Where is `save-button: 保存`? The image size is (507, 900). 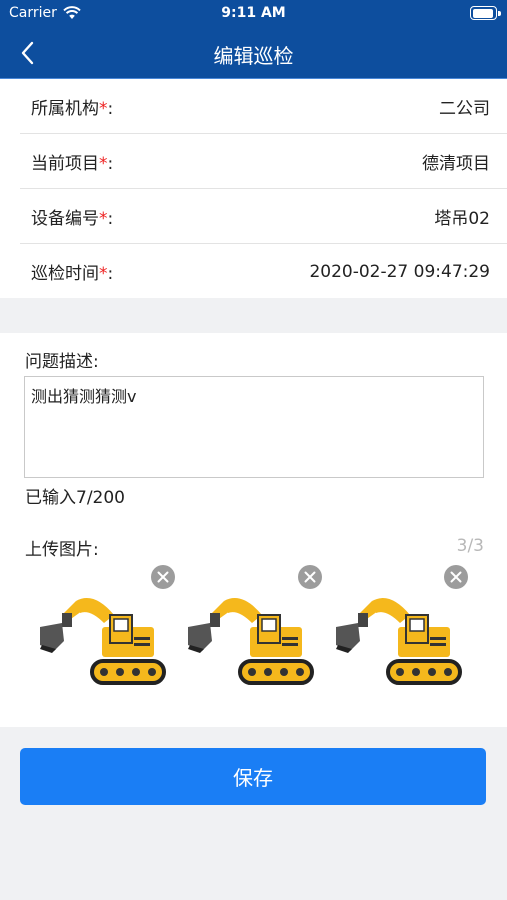
save-button: 保存 is located at coordinates (253, 776).